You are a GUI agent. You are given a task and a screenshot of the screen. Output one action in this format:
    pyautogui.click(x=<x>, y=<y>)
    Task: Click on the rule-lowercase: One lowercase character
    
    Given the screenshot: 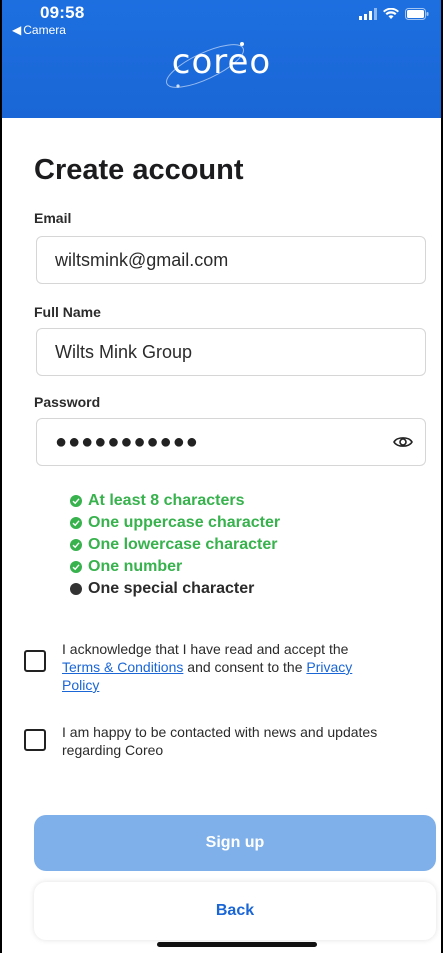 What is the action you would take?
    pyautogui.click(x=175, y=545)
    